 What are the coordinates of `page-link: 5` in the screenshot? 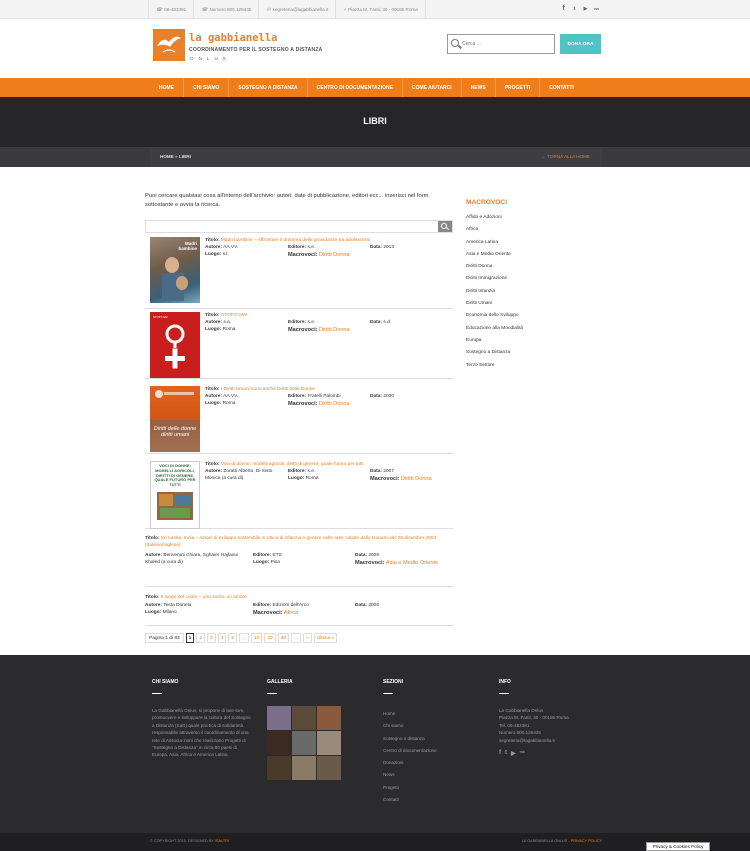 It's located at (233, 638).